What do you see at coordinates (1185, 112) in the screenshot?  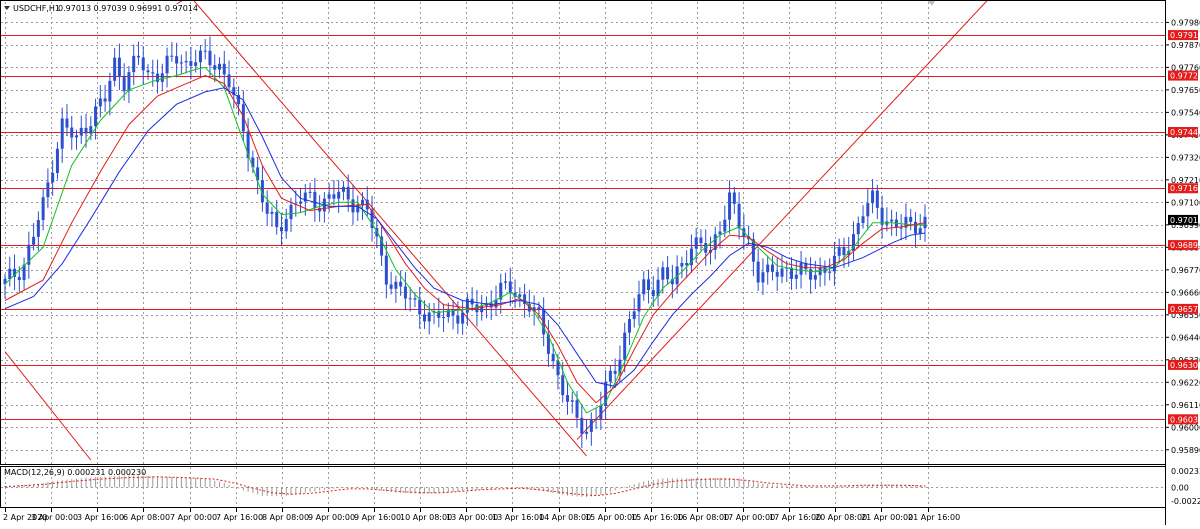 I see `price-tick-label: 0.97540` at bounding box center [1185, 112].